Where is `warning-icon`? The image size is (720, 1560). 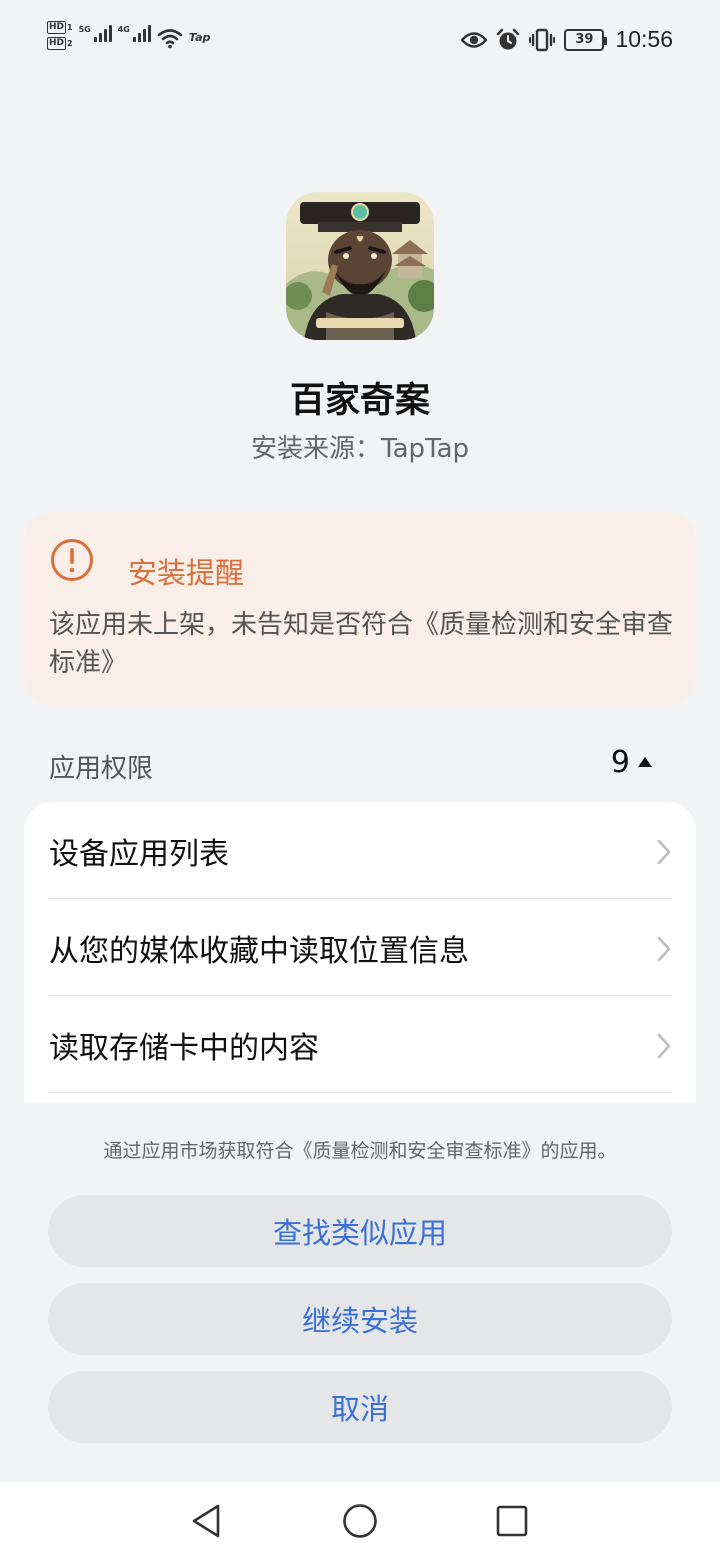
warning-icon is located at coordinates (72, 560).